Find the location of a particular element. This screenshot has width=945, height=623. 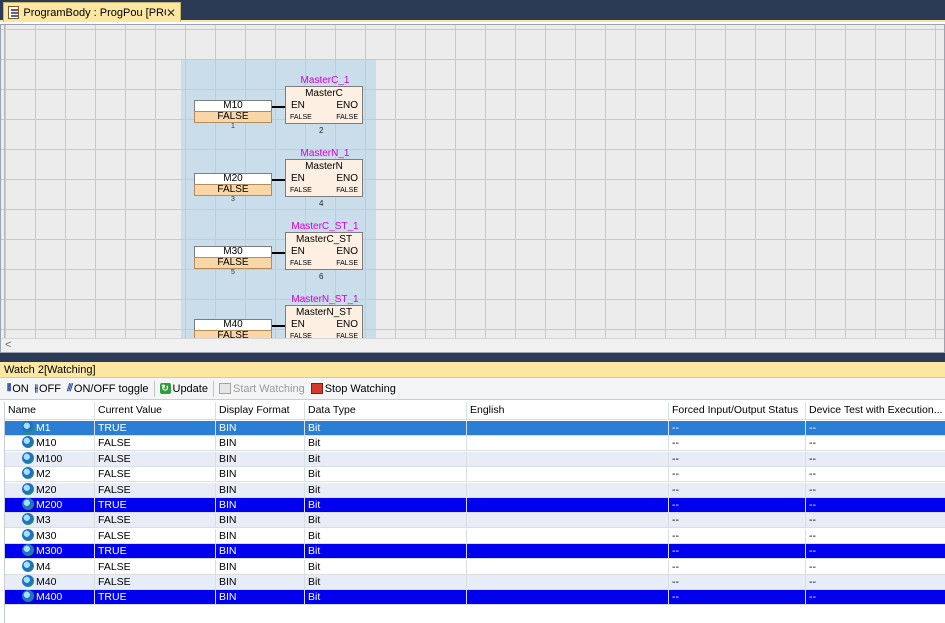

column-header-english: English is located at coordinates (568, 410).